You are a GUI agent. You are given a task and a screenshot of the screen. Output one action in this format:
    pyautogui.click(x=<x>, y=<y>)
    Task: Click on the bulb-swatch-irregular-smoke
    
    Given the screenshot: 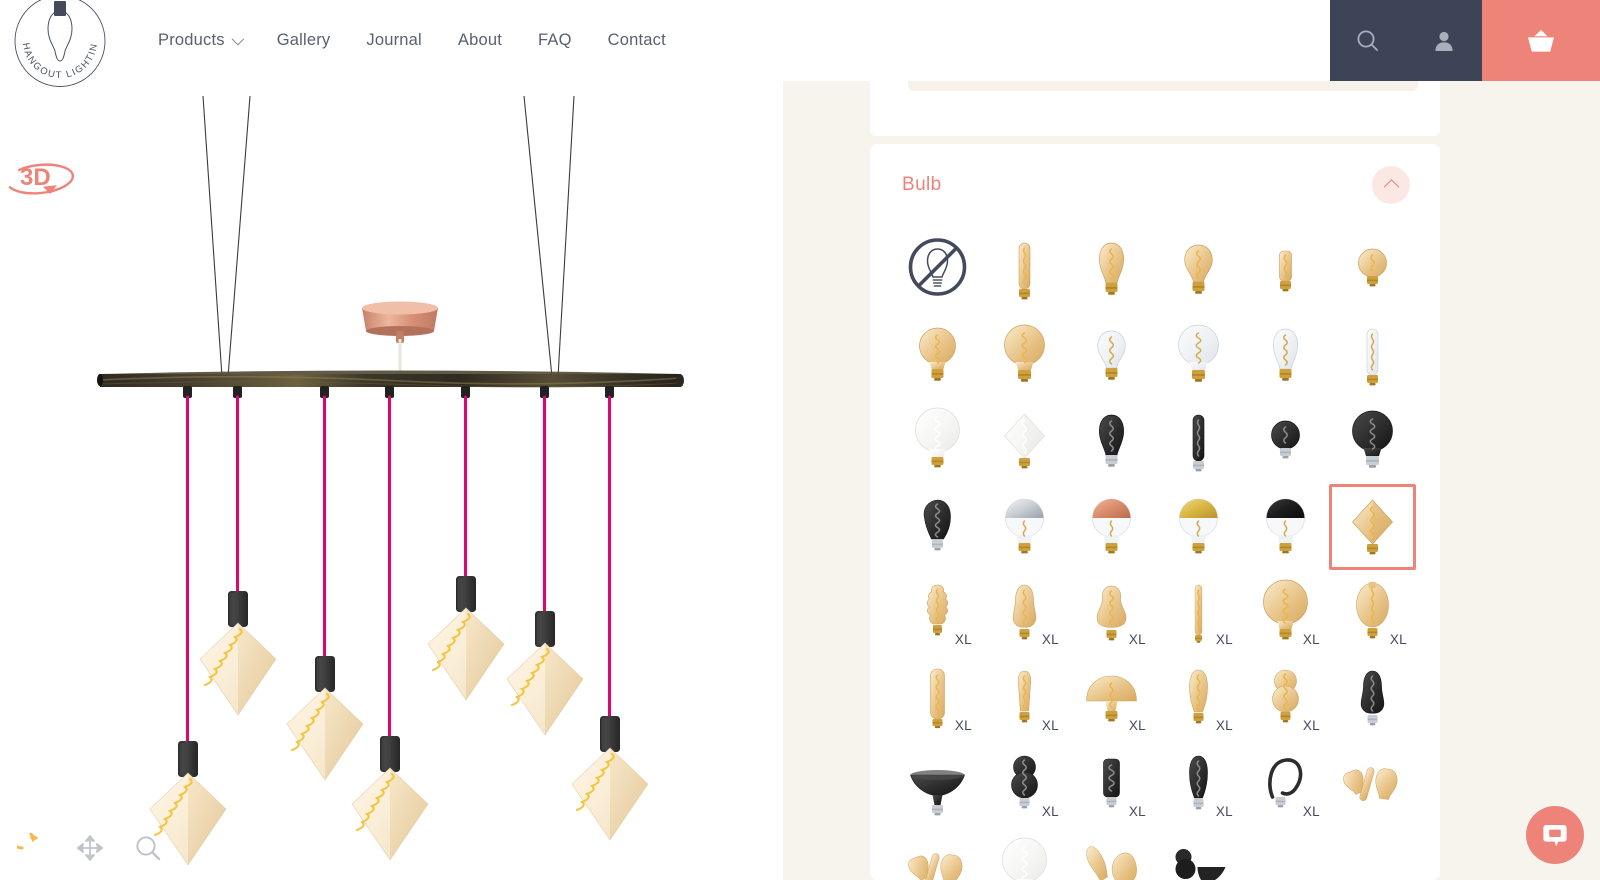 What is the action you would take?
    pyautogui.click(x=937, y=527)
    